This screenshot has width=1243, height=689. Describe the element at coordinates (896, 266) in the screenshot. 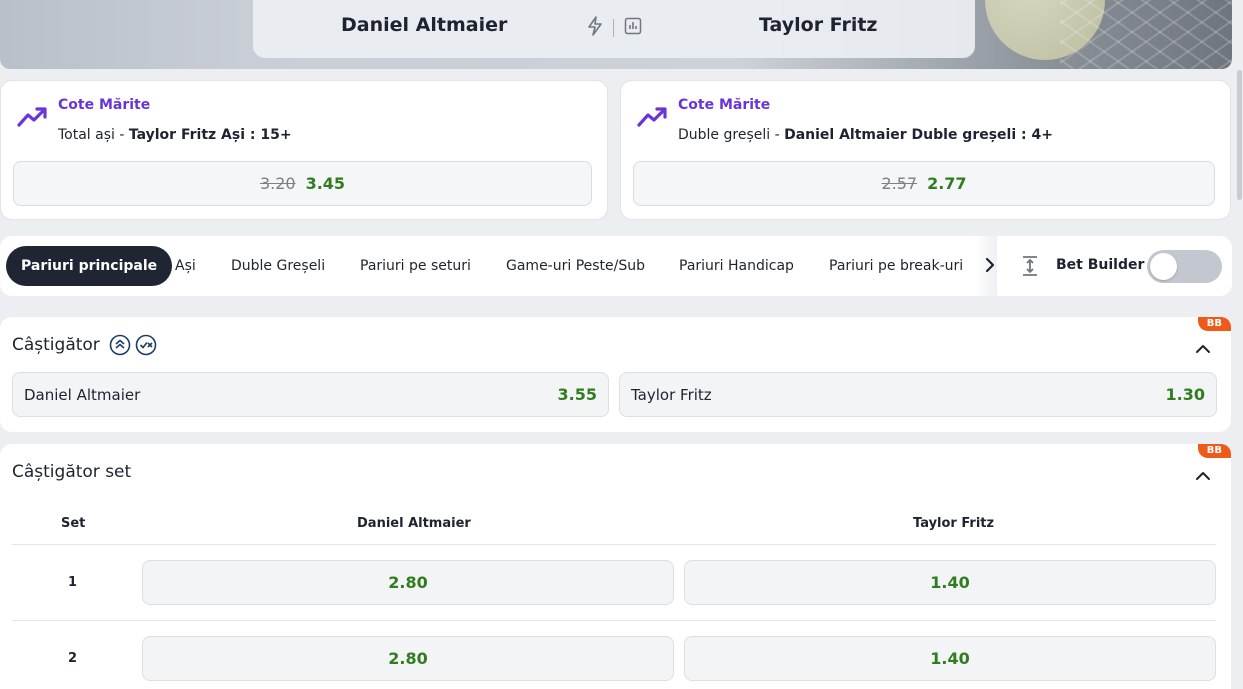

I see `tab-breaks: Pariuri pe break-uri` at that location.